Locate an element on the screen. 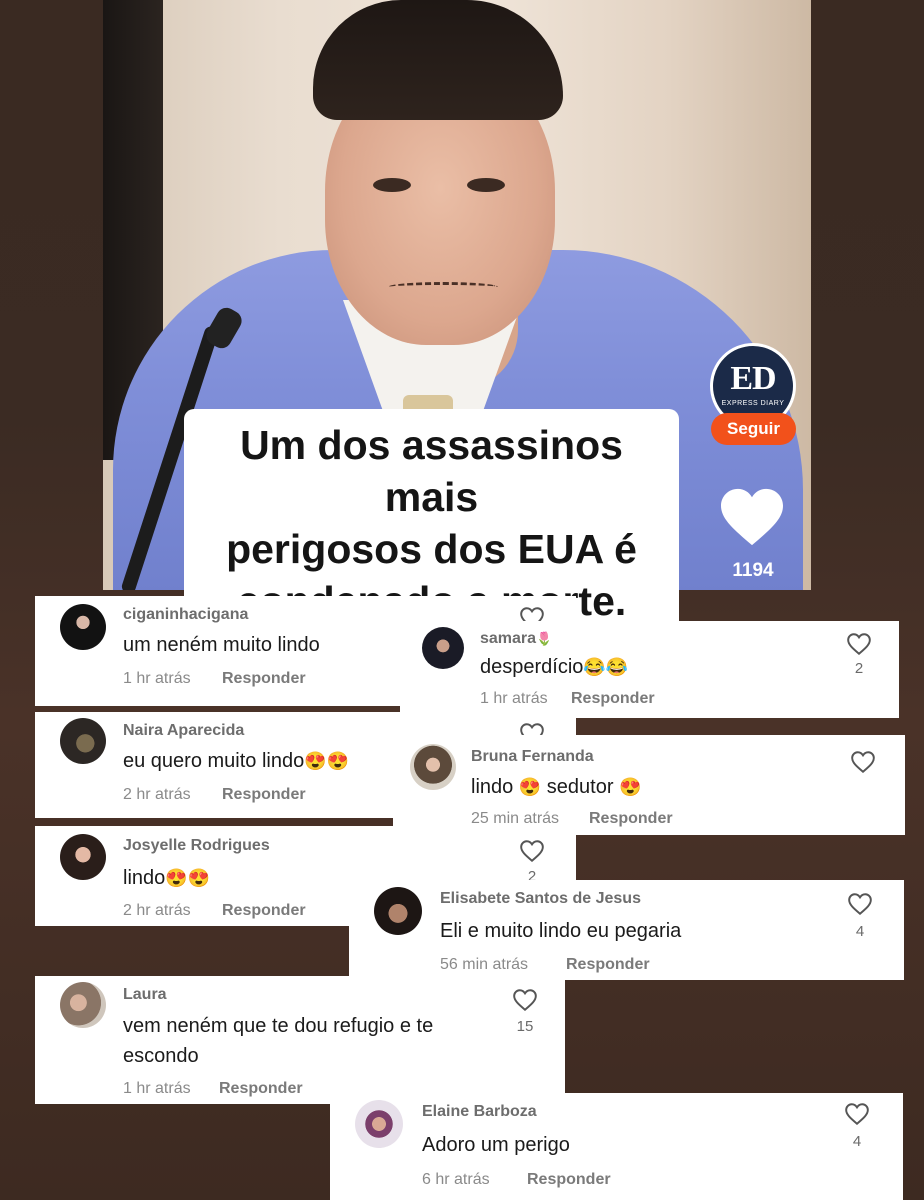 This screenshot has height=1200, width=924. heart-filled-icon is located at coordinates (752, 517).